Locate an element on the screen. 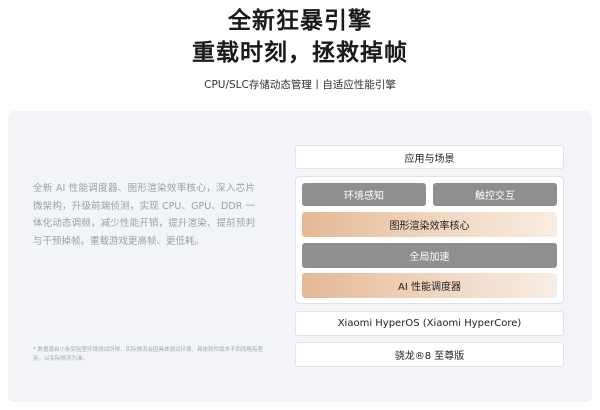  env-sense-block: 环境感知 is located at coordinates (364, 194).